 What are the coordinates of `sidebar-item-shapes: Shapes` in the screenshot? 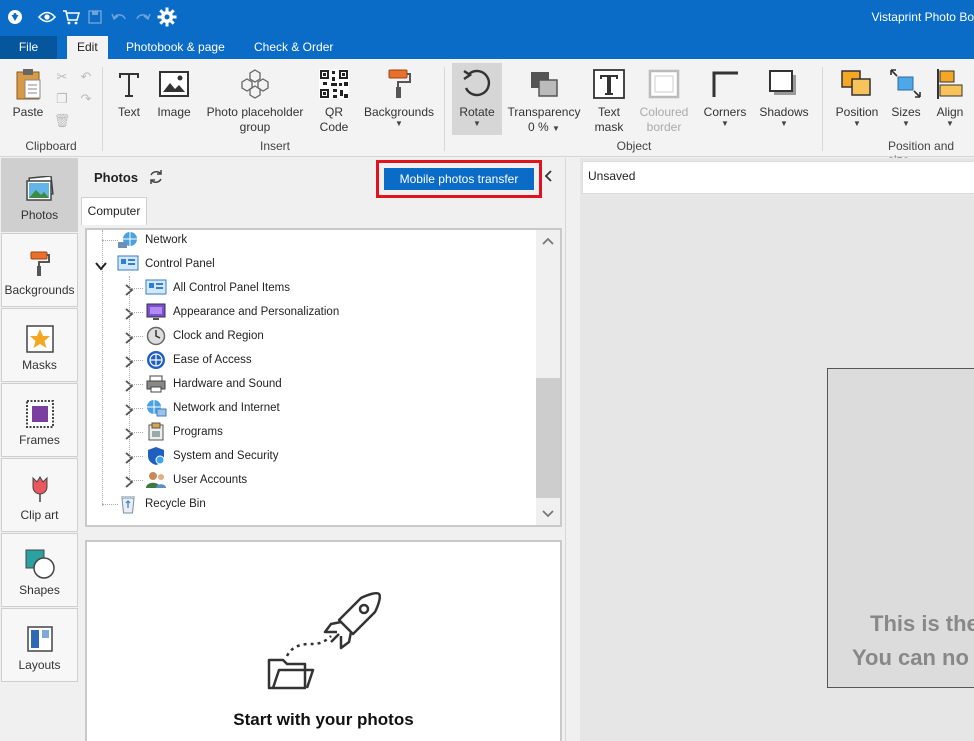 It's located at (39, 570).